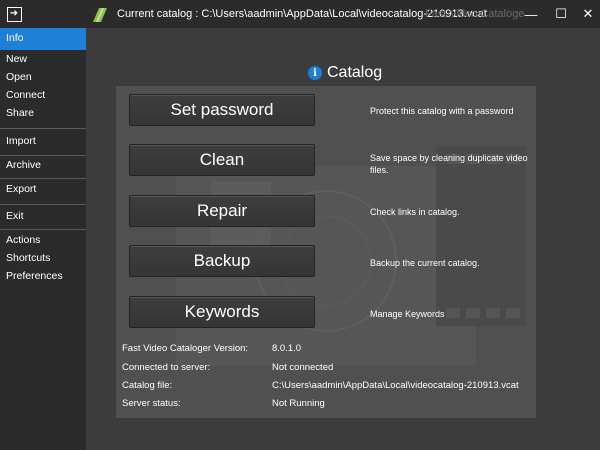 The image size is (600, 450). Describe the element at coordinates (222, 160) in the screenshot. I see `clean-button: Clean` at that location.